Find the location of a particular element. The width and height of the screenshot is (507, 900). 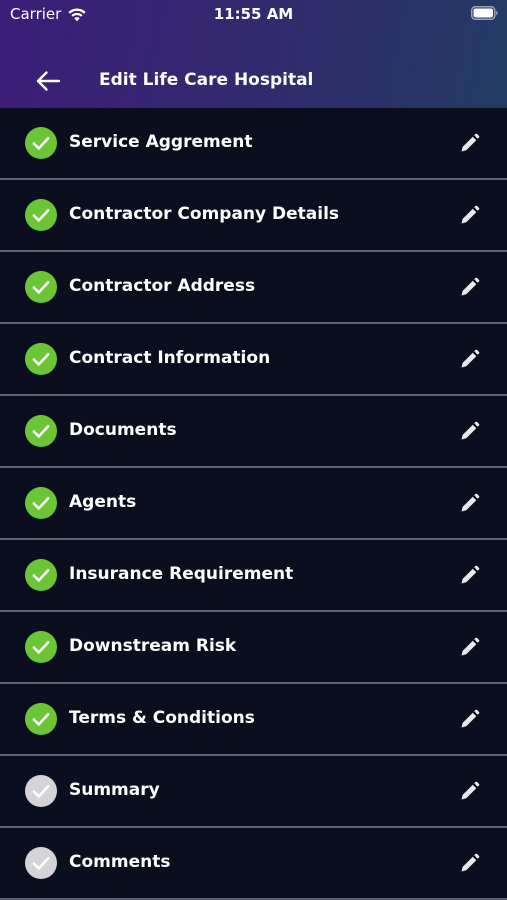

section-label: Agents is located at coordinates (103, 502).